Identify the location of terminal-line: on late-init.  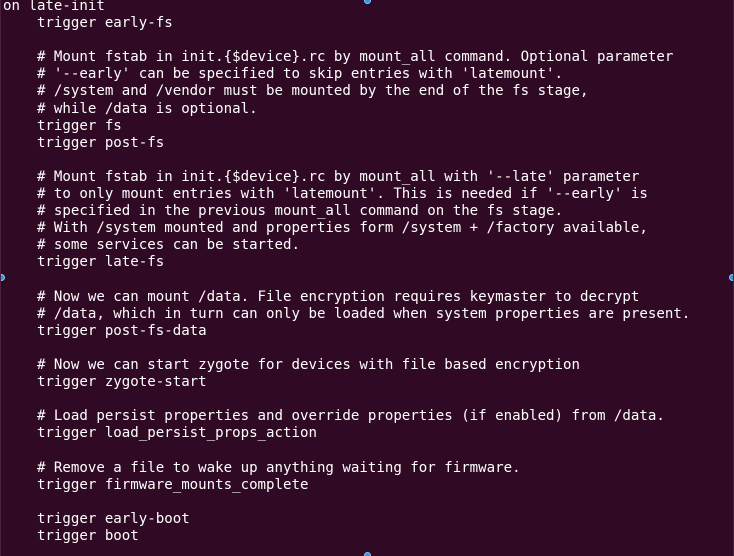
(54, 7).